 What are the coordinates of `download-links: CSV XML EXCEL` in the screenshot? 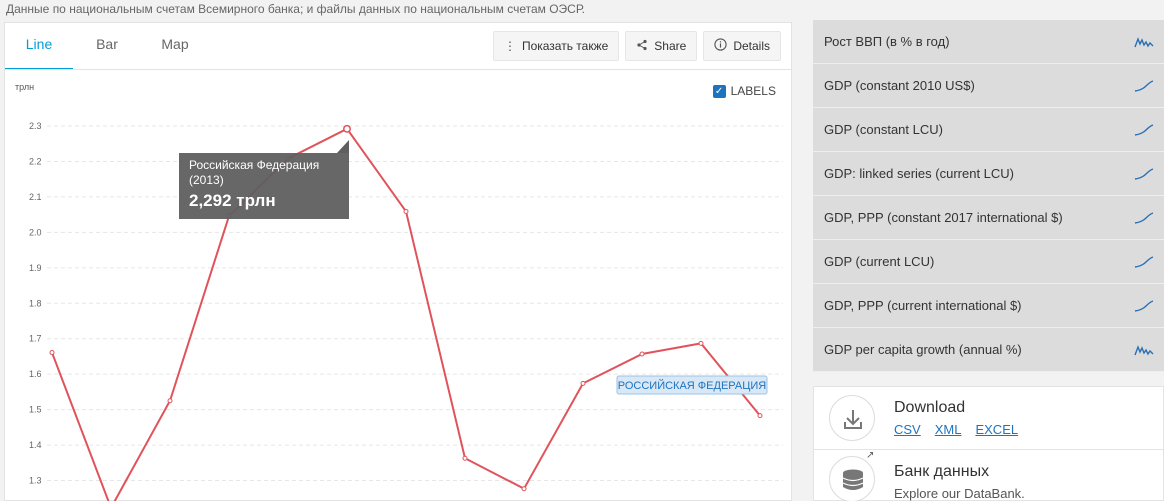 It's located at (956, 429).